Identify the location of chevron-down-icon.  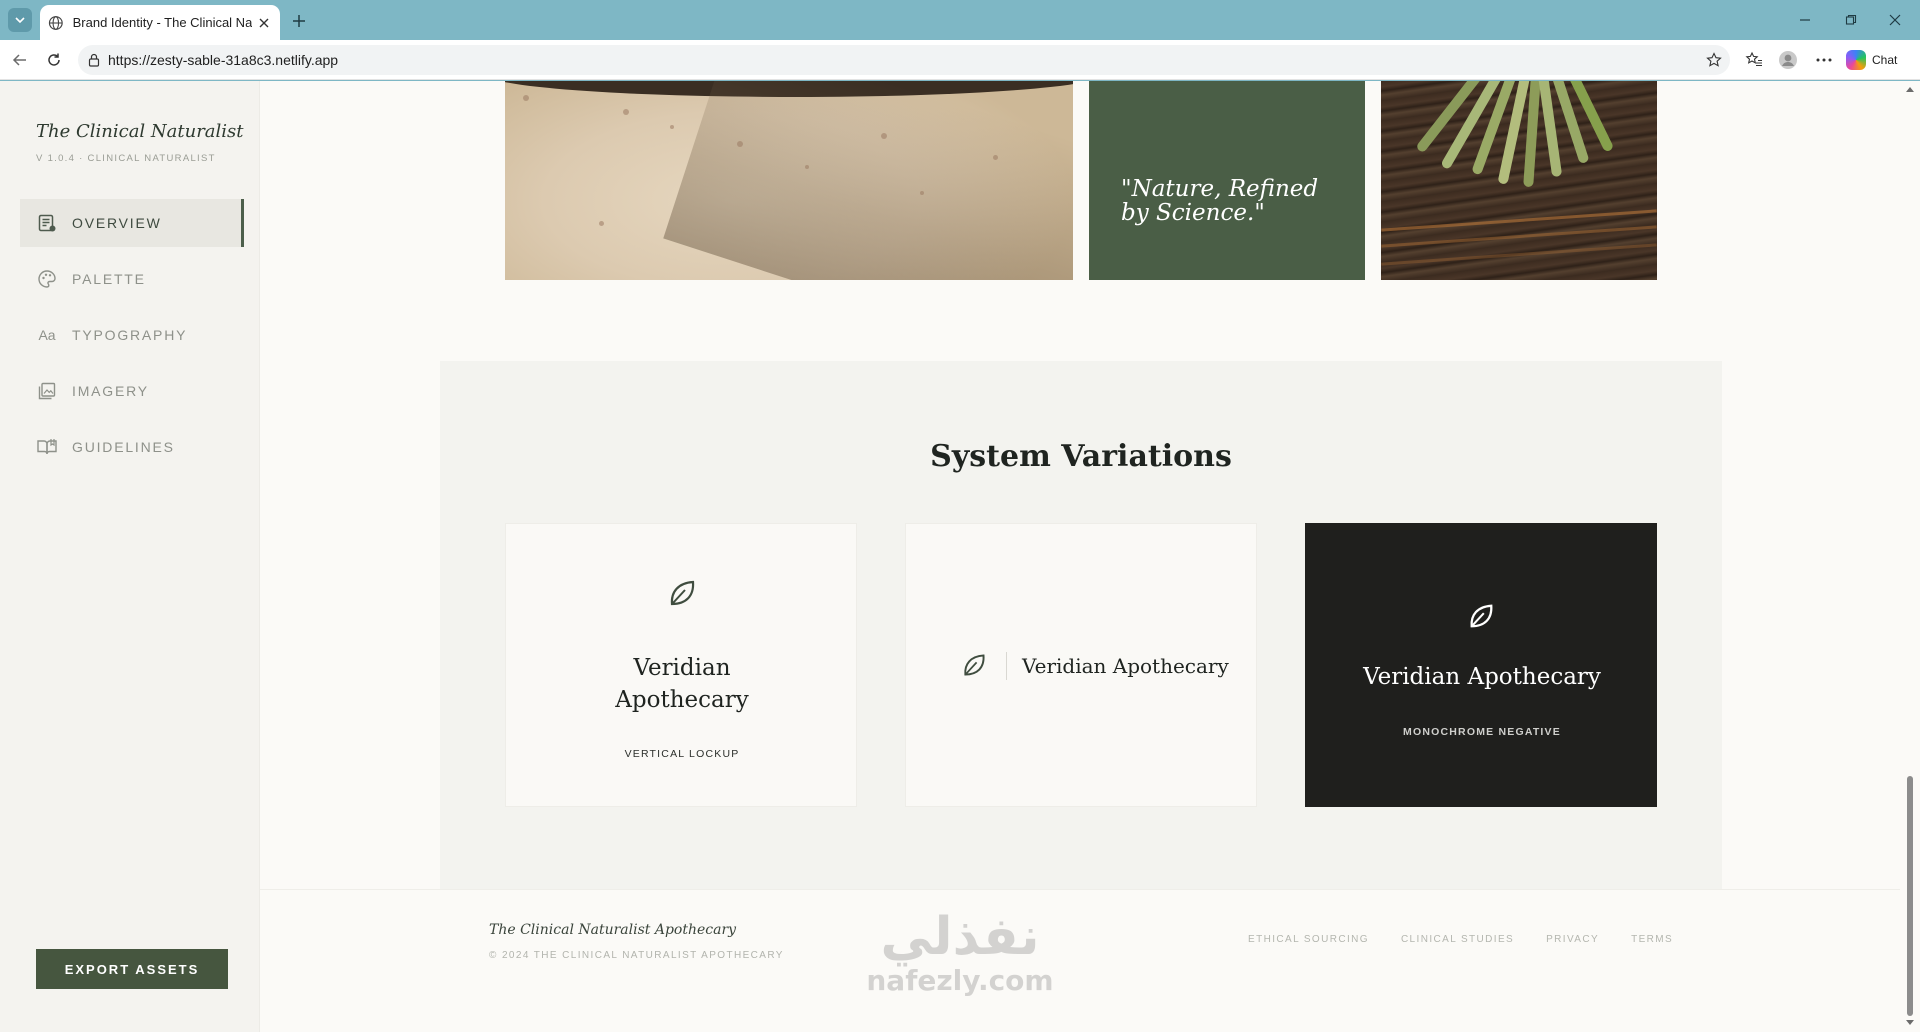
(20, 20).